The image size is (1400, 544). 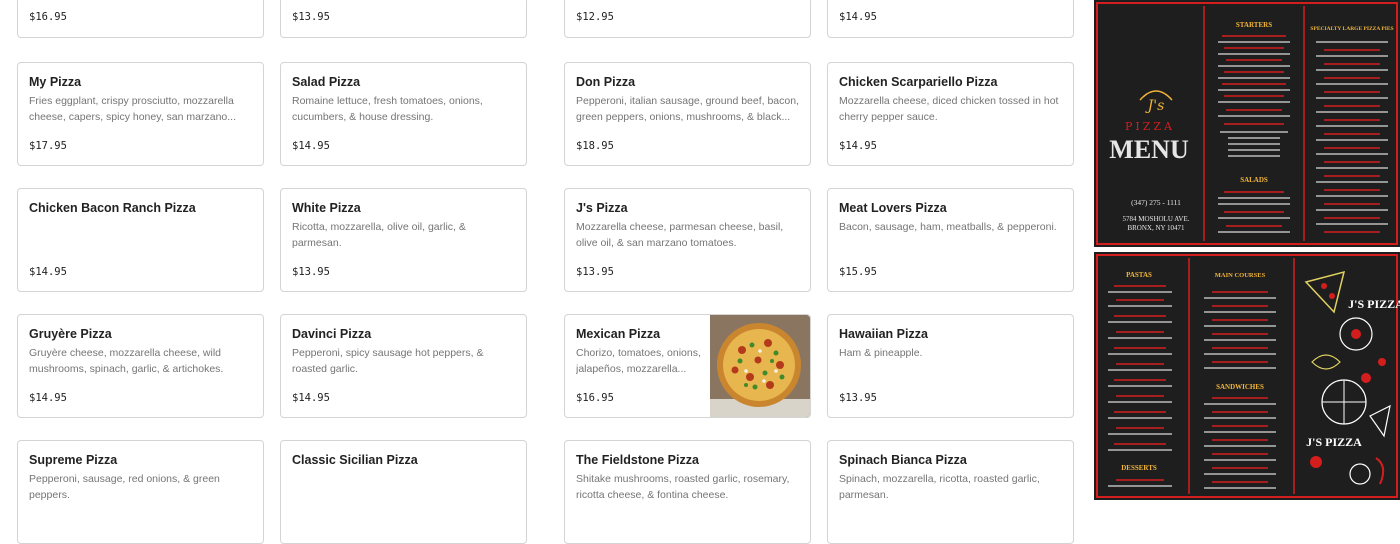 What do you see at coordinates (1155, 106) in the screenshot?
I see `brand-logo-text: J's` at bounding box center [1155, 106].